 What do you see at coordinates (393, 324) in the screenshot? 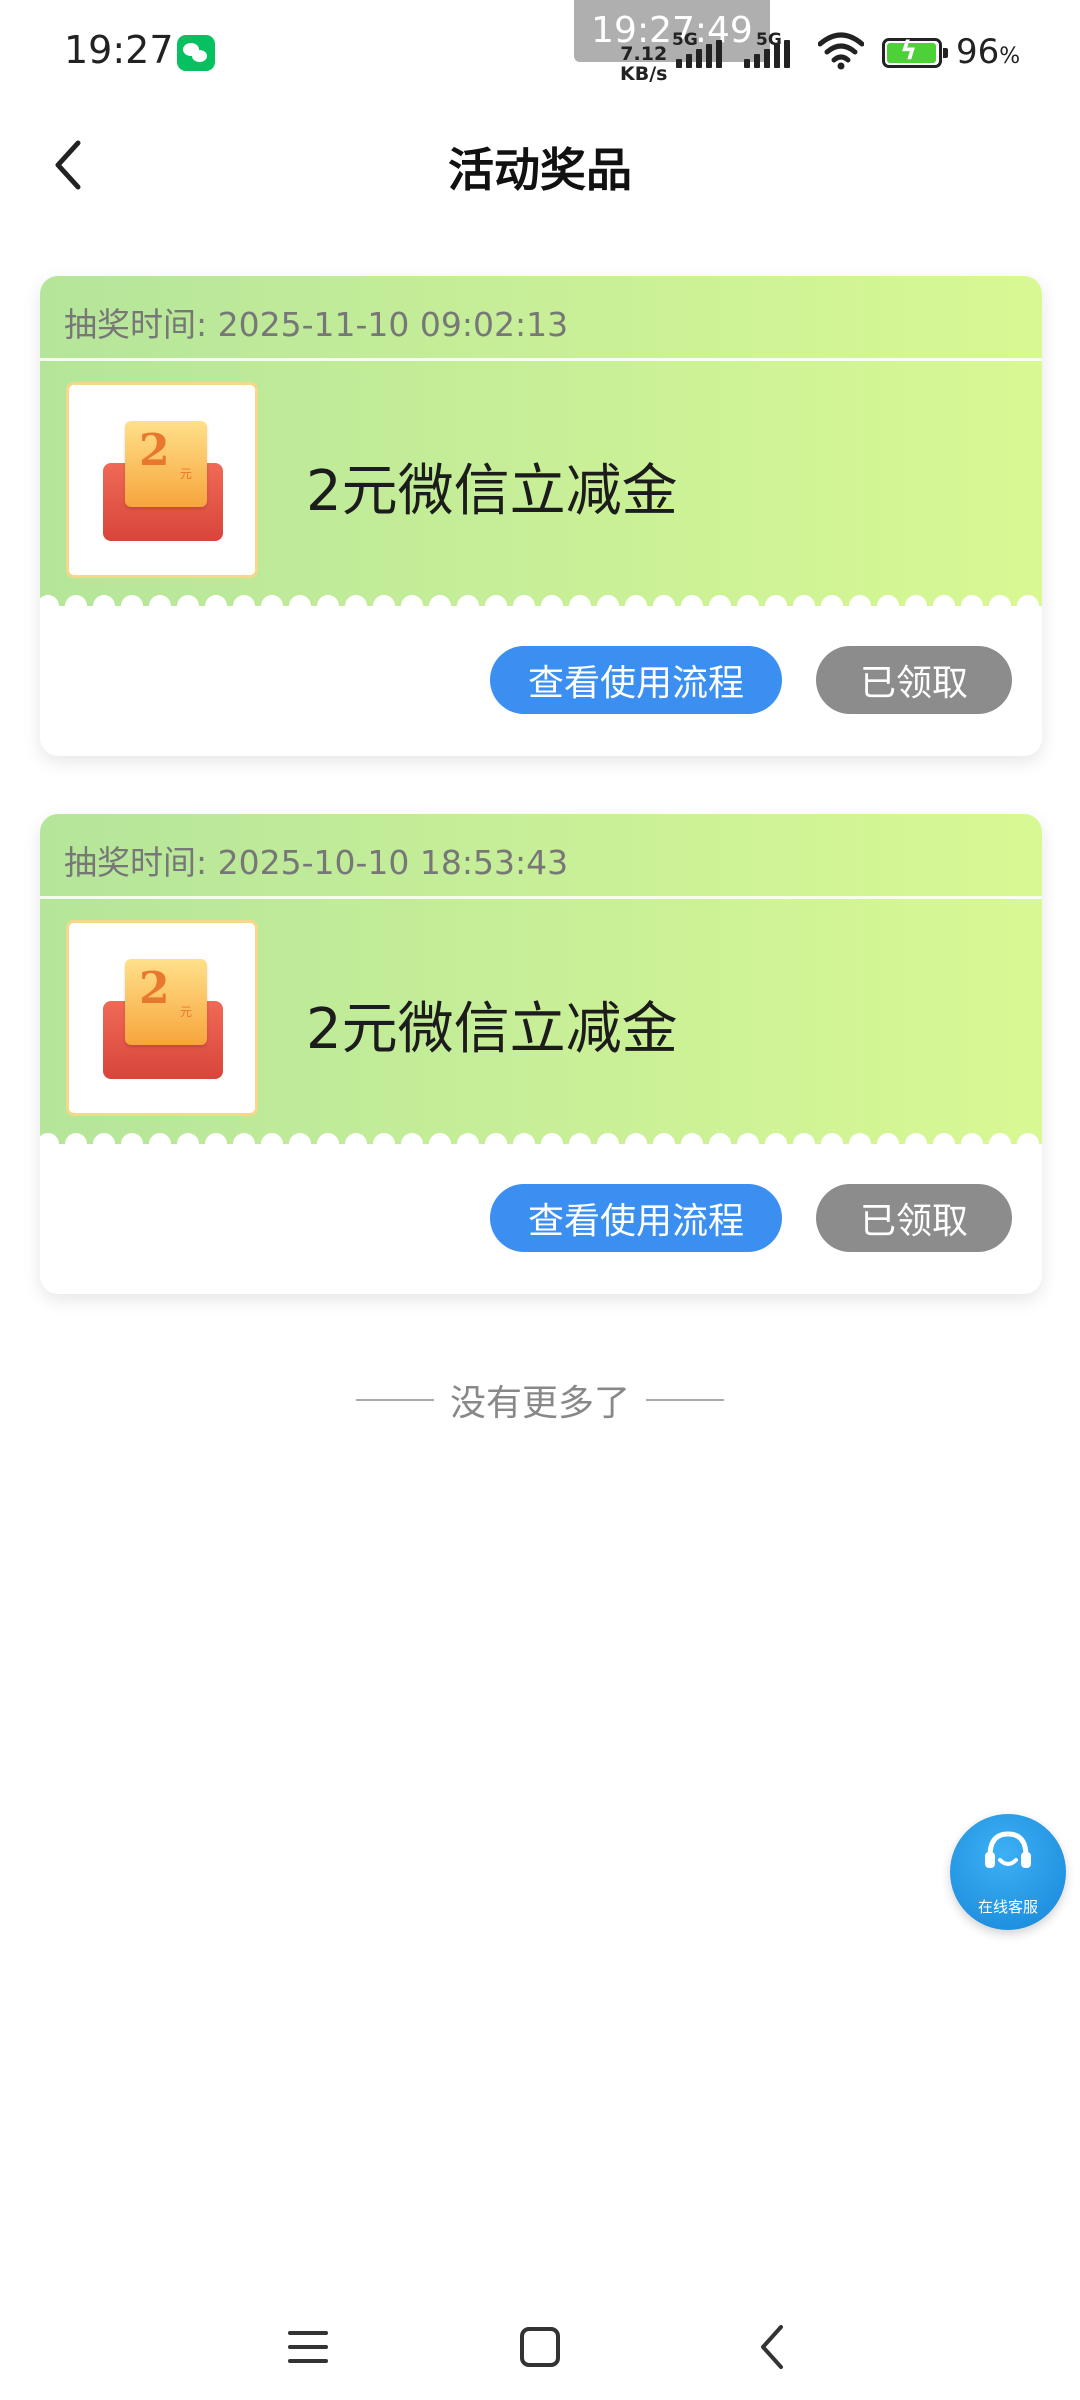
I see `draw-time-value: 2025-11-10 09:02:13` at bounding box center [393, 324].